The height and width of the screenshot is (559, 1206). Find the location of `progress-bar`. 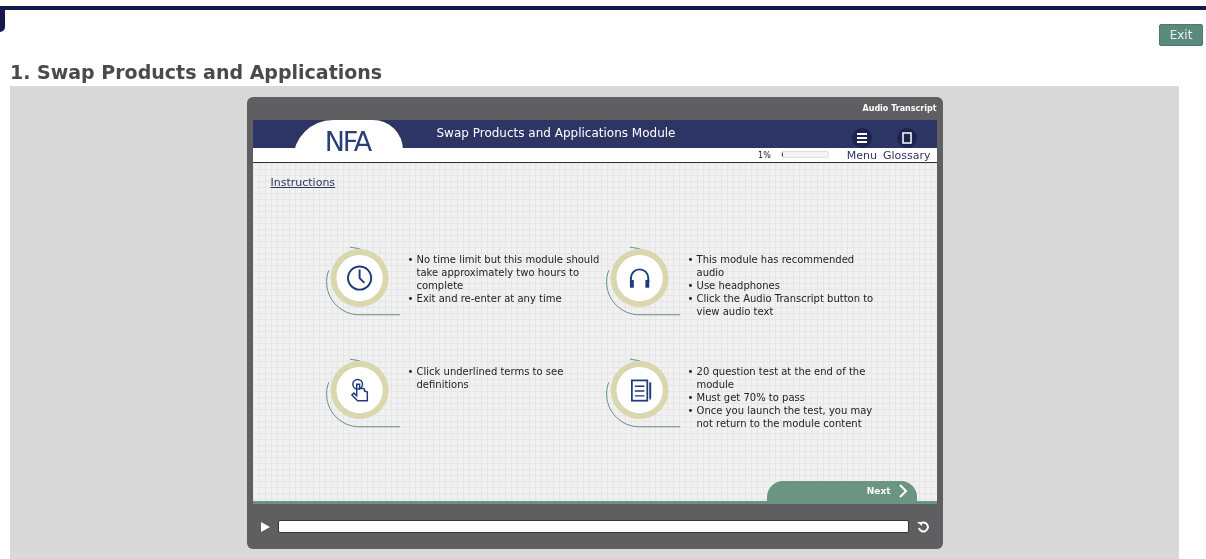

progress-bar is located at coordinates (804, 154).